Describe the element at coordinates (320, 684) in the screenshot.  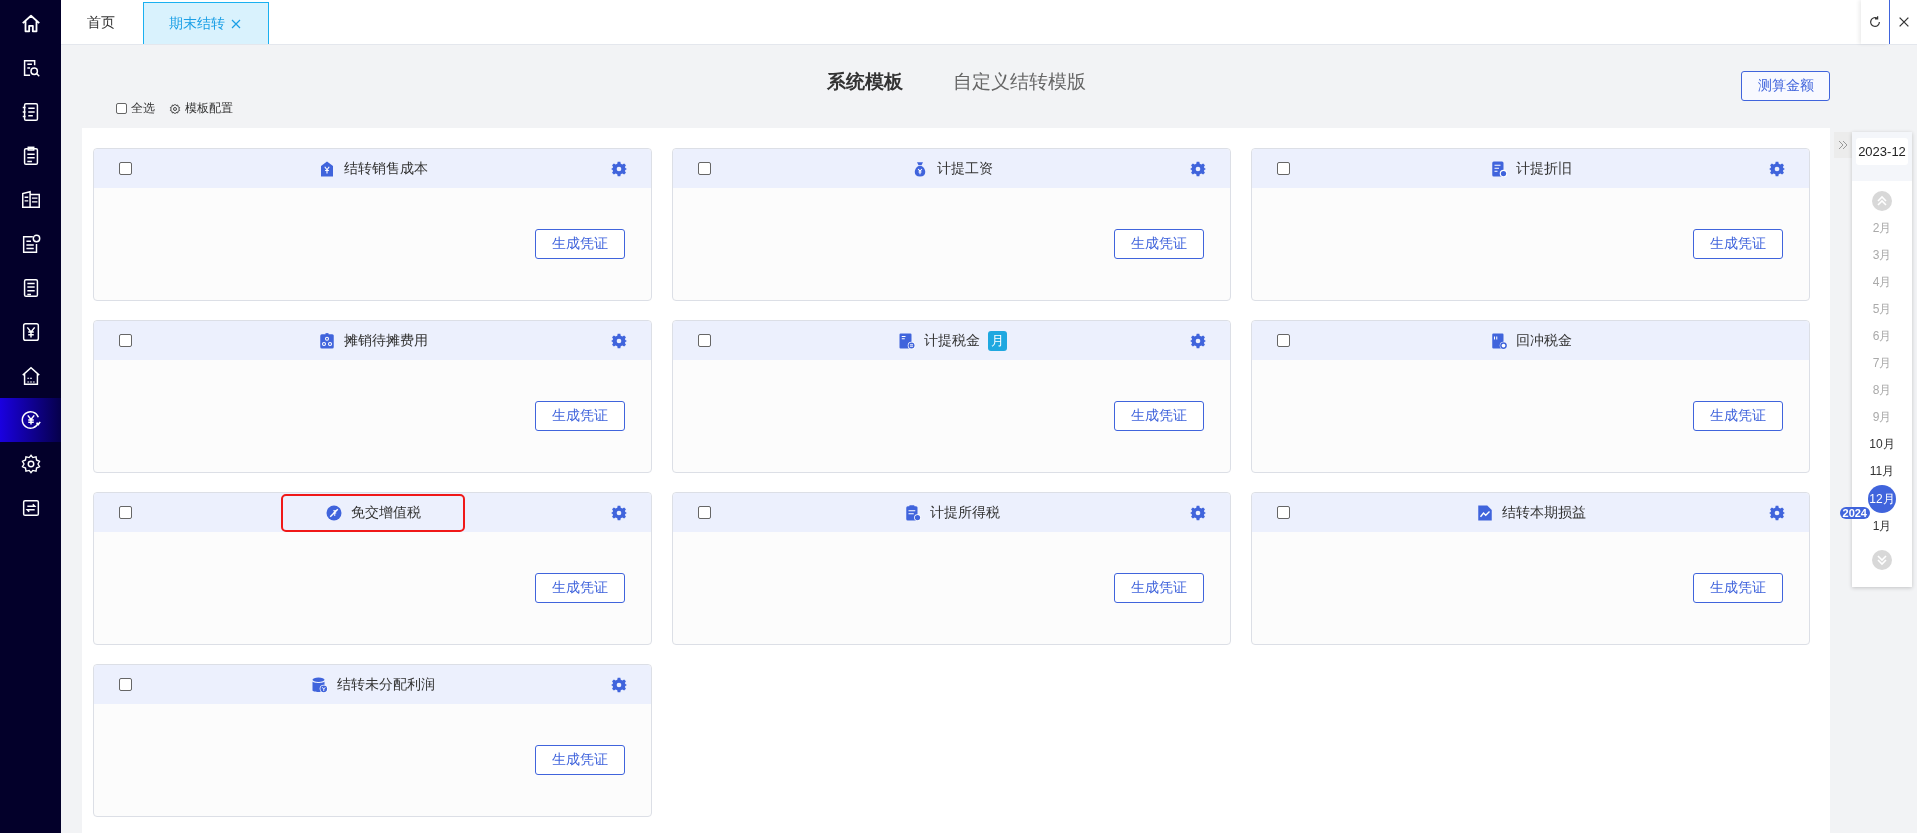
I see `coin-stack-icon` at that location.